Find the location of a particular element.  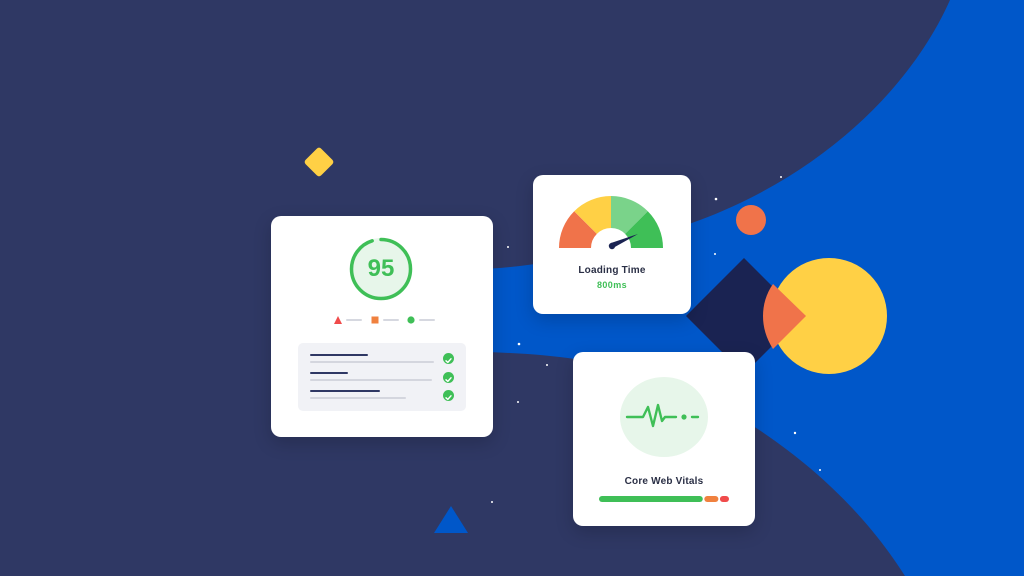

loading-time-value: 800ms is located at coordinates (612, 285).